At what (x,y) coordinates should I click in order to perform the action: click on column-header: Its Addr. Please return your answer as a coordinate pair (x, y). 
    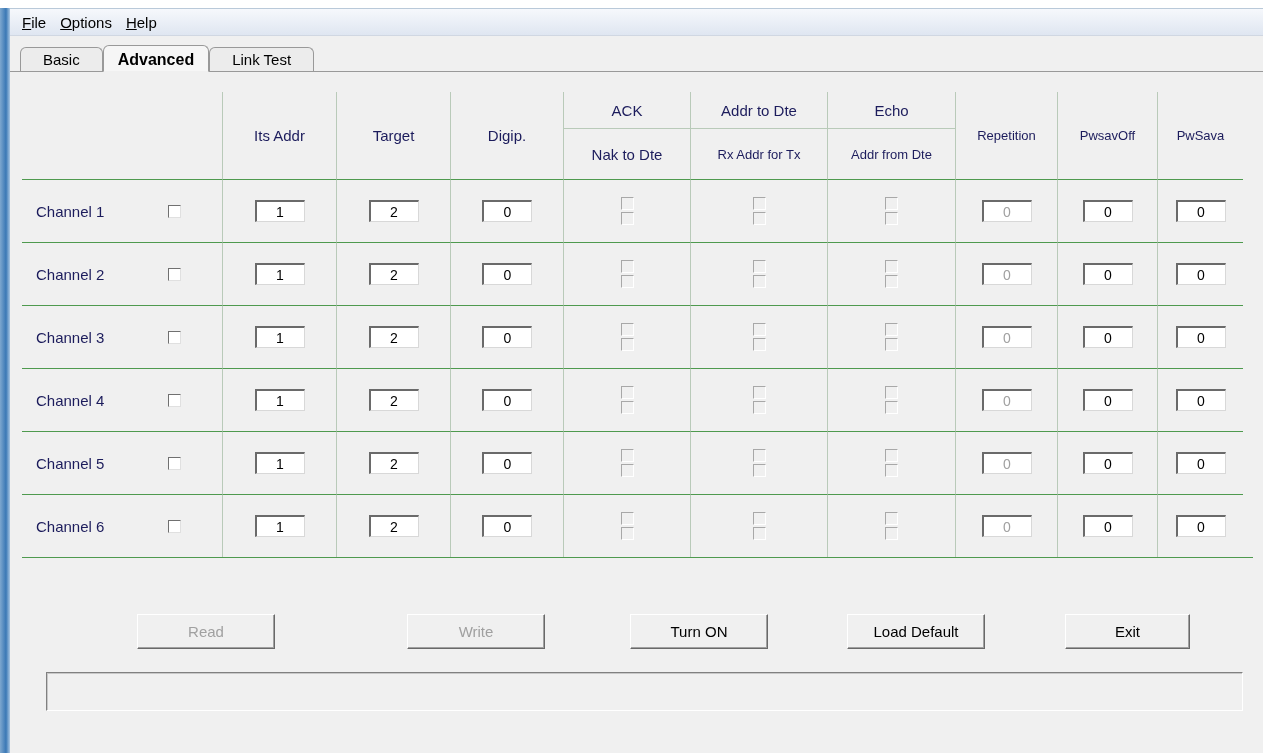
    Looking at the image, I should click on (279, 135).